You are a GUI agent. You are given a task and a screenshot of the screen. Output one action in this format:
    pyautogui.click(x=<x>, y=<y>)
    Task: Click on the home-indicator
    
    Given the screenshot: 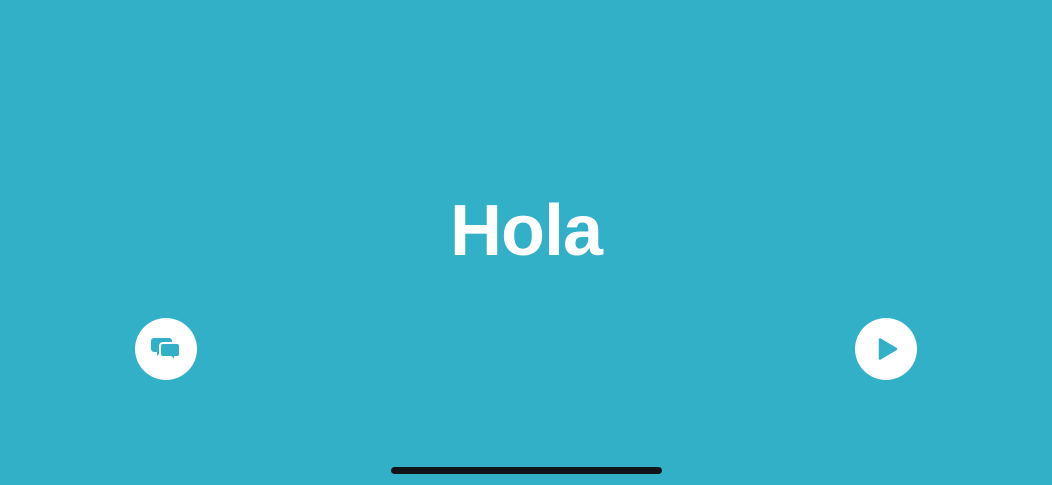 What is the action you would take?
    pyautogui.click(x=526, y=470)
    